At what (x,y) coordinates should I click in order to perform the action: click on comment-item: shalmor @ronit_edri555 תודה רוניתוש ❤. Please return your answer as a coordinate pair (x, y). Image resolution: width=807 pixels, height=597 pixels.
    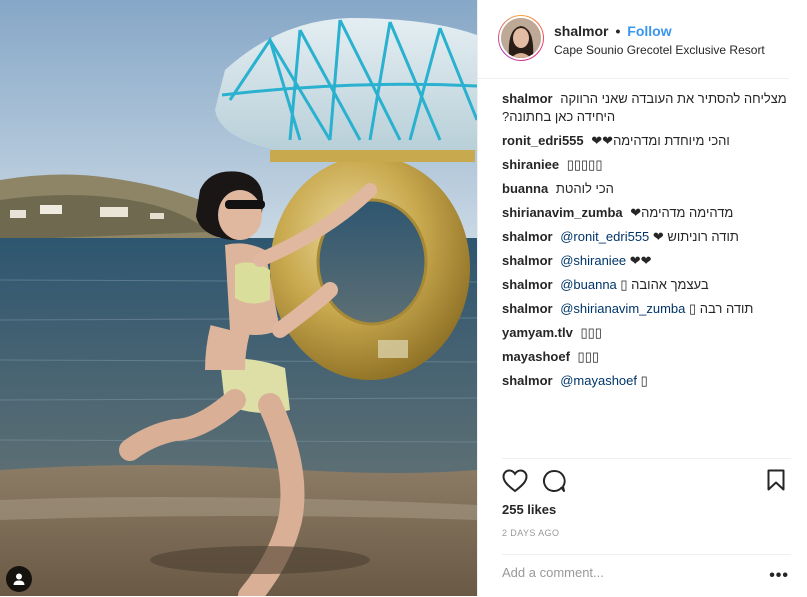
    Looking at the image, I should click on (646, 237).